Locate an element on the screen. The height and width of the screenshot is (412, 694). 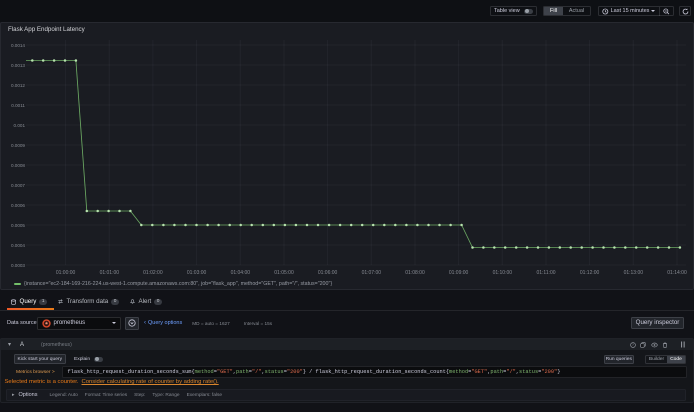
svg-text: 01:02:00 is located at coordinates (153, 273).